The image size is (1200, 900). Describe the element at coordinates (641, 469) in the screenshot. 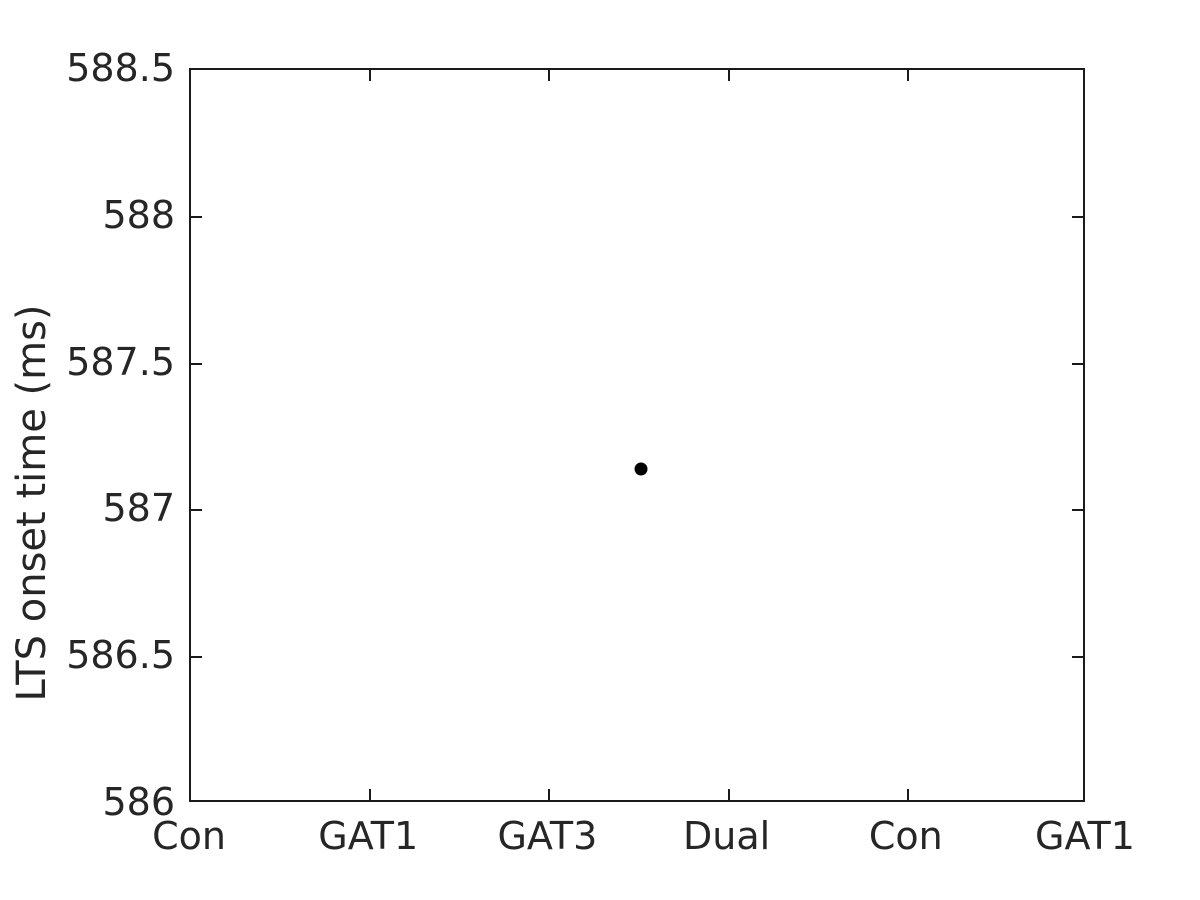

I see `data-point` at that location.